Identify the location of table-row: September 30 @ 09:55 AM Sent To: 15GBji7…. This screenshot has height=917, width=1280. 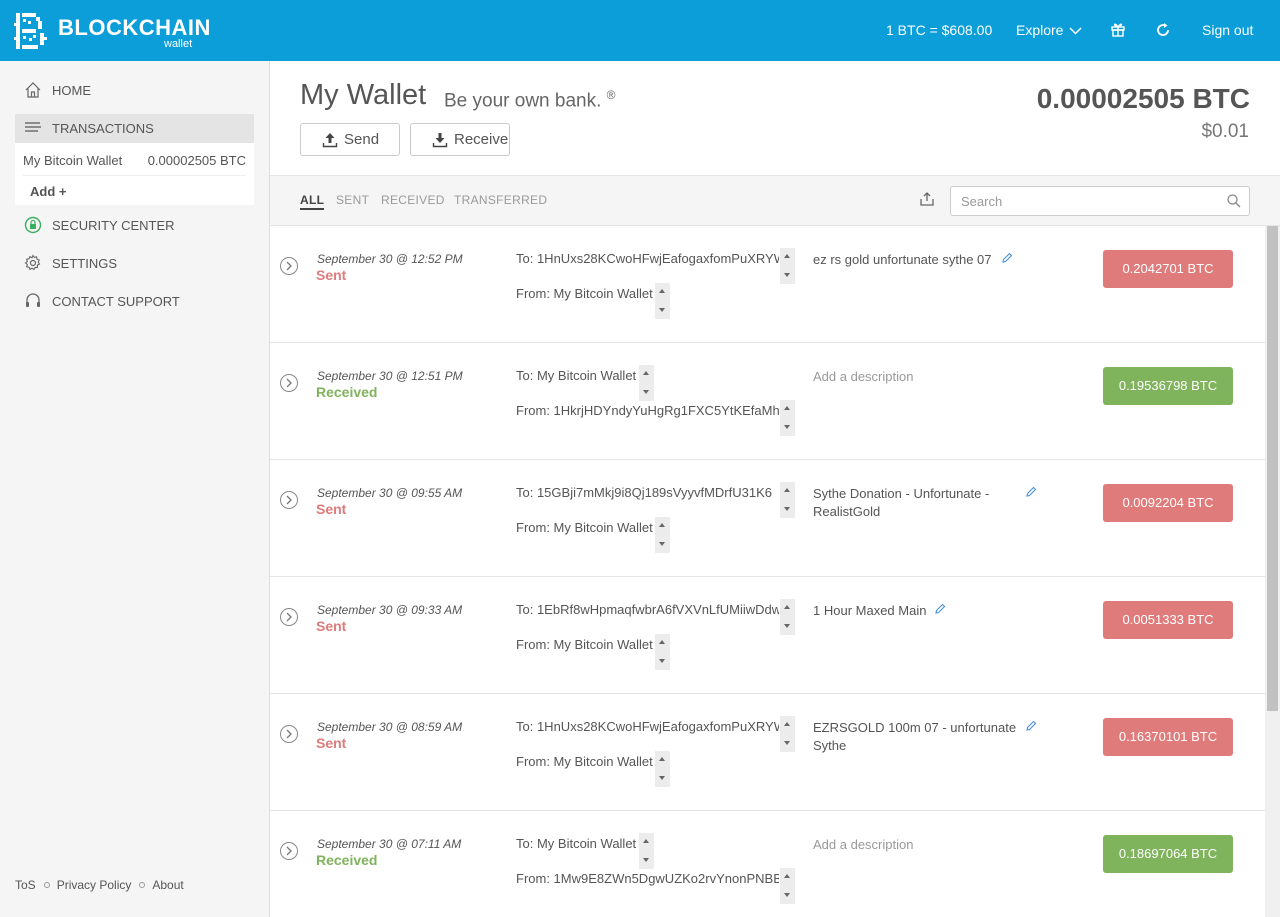
(767, 518).